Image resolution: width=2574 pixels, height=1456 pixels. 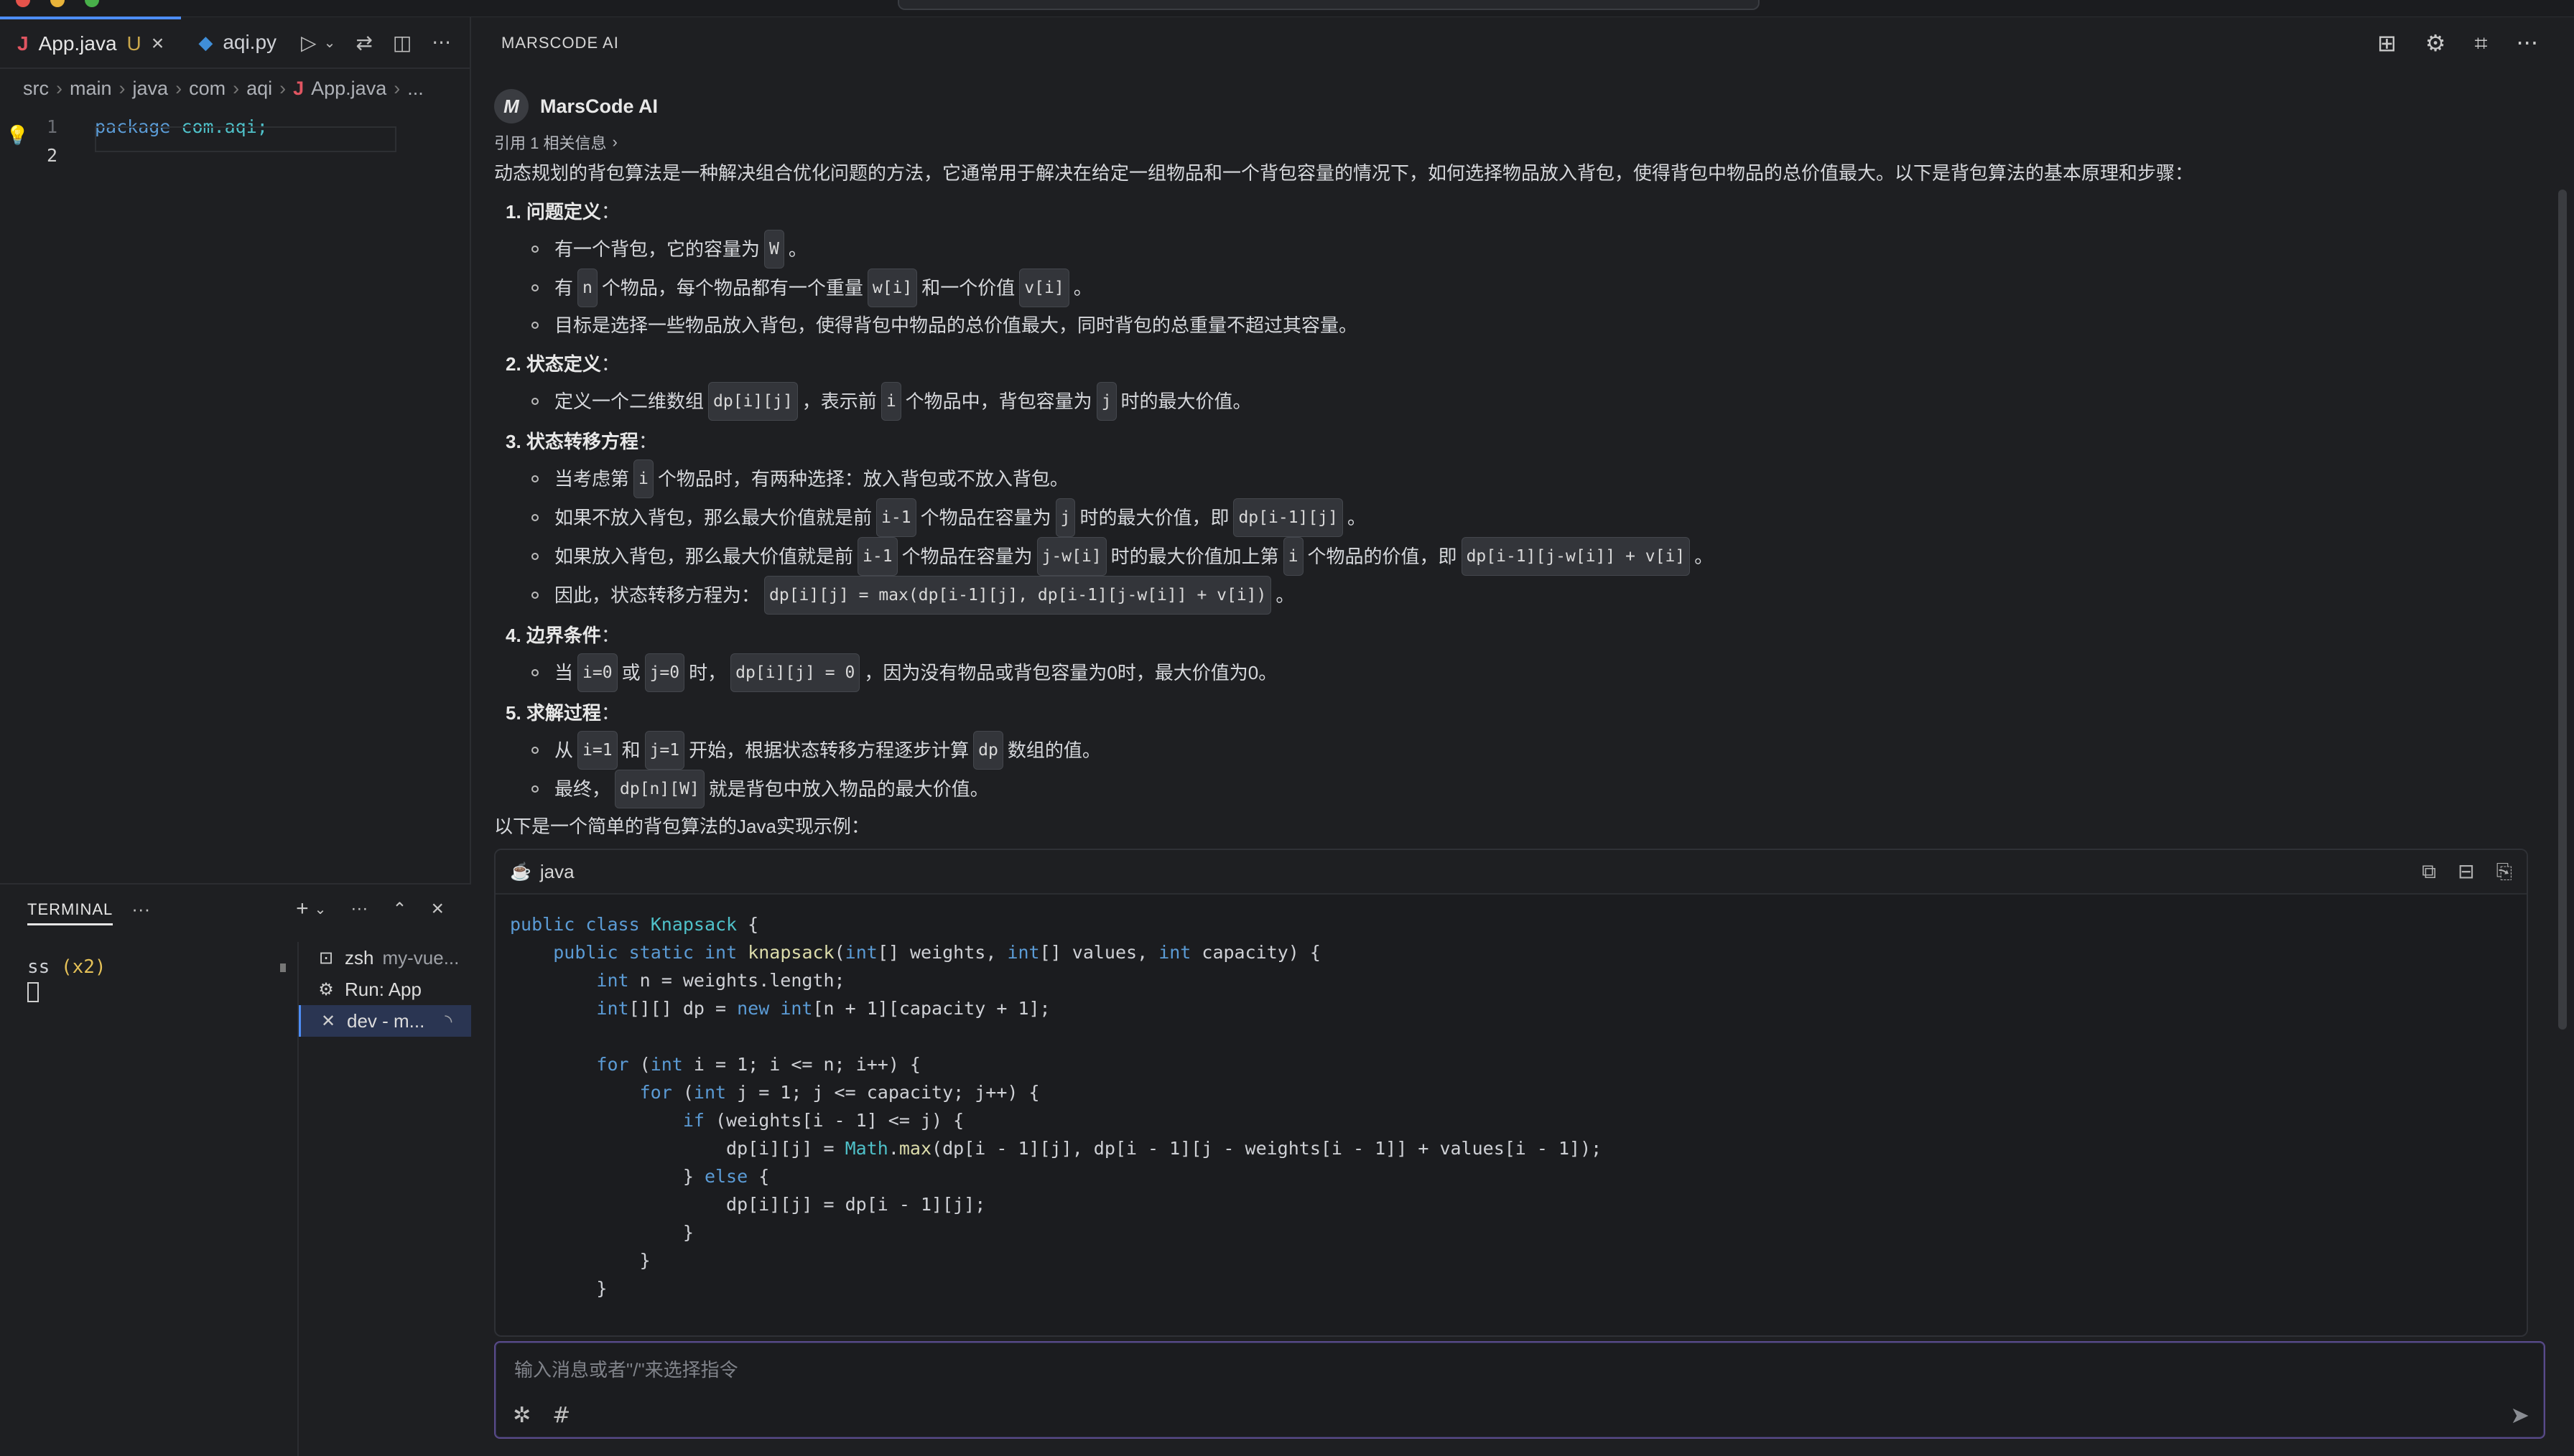 I want to click on terminal-actions: + ⌄ ··· ⌃ ×, so click(x=370, y=909).